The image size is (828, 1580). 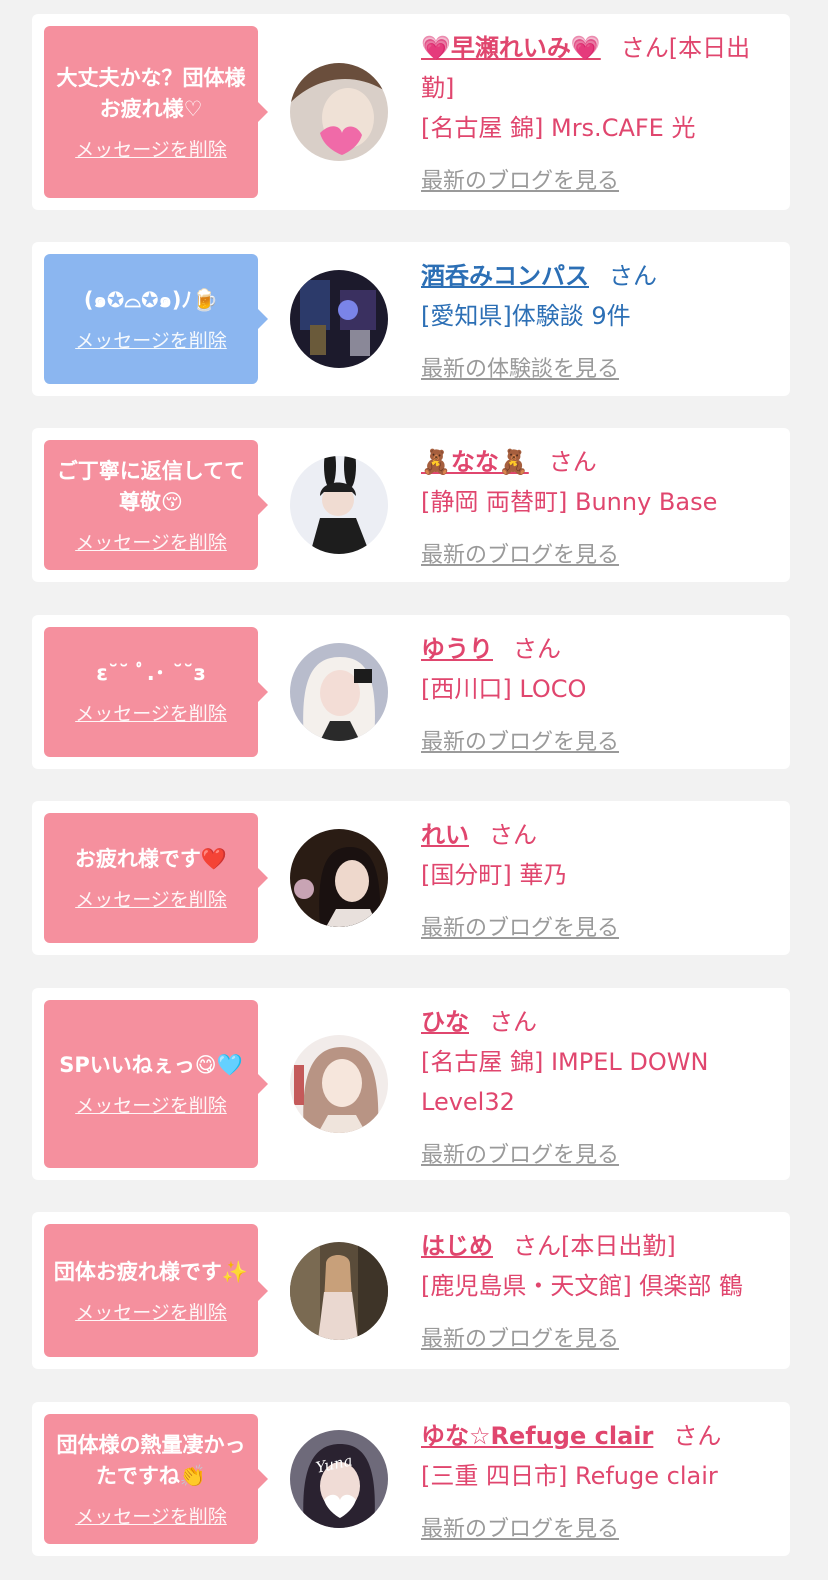 What do you see at coordinates (156, 1290) in the screenshot?
I see `message-bubble: 団体お疲れ様です✨ メッセージを削除` at bounding box center [156, 1290].